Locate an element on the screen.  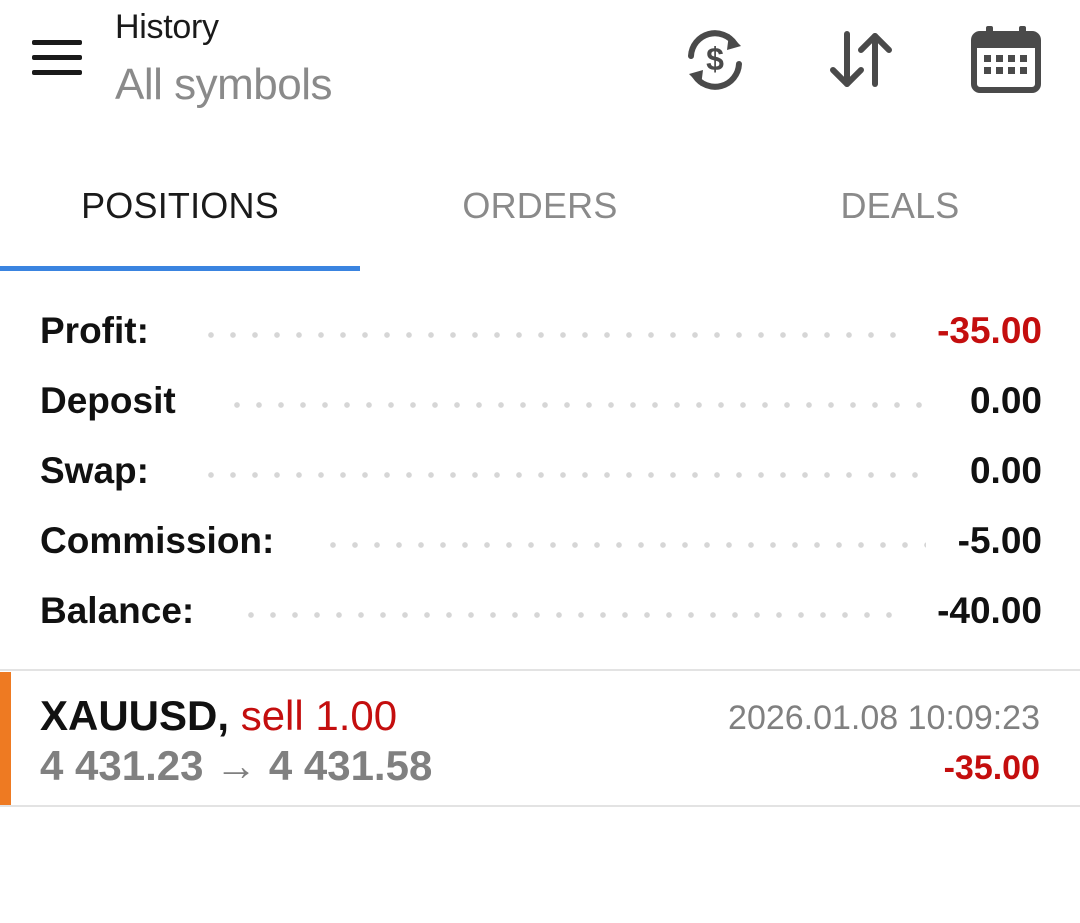
calendar-icon is located at coordinates (1006, 60).